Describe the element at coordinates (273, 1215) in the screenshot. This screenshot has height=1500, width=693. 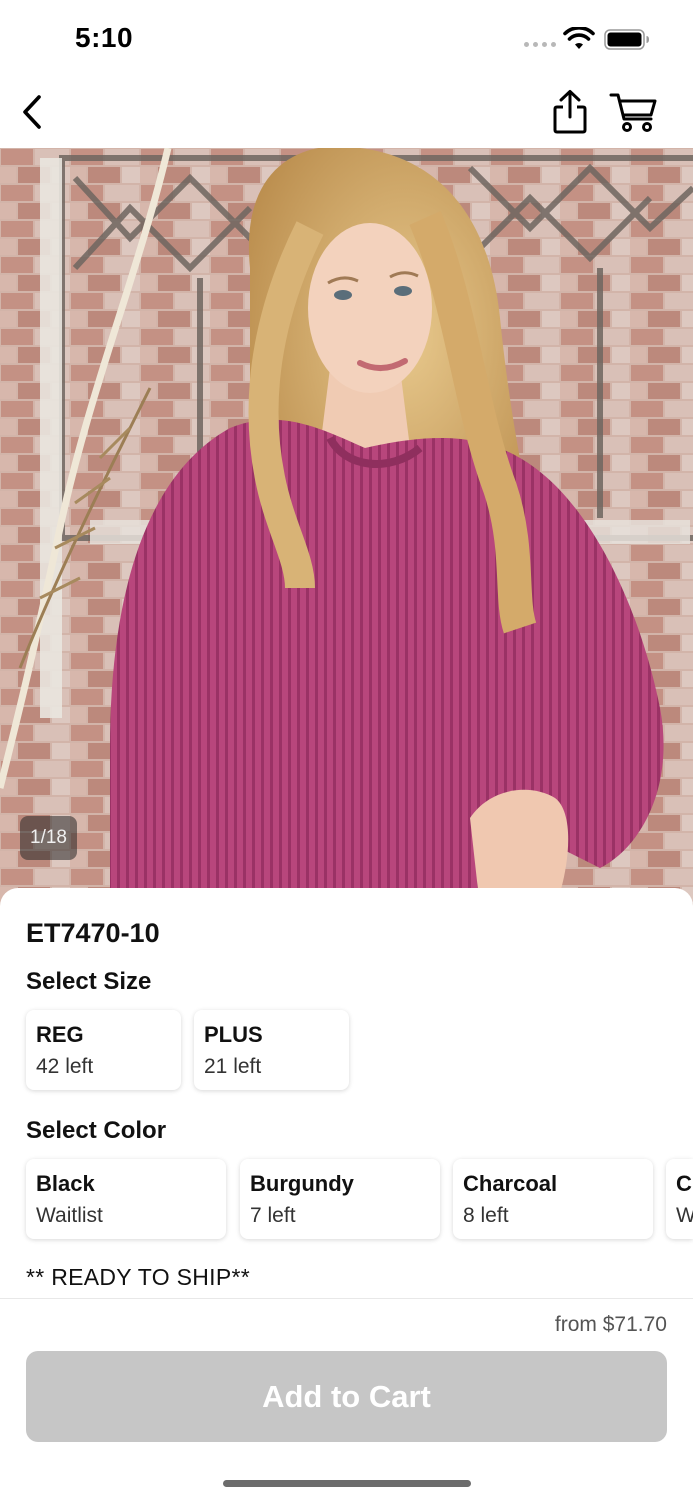
I see `color-stock: 7 left` at that location.